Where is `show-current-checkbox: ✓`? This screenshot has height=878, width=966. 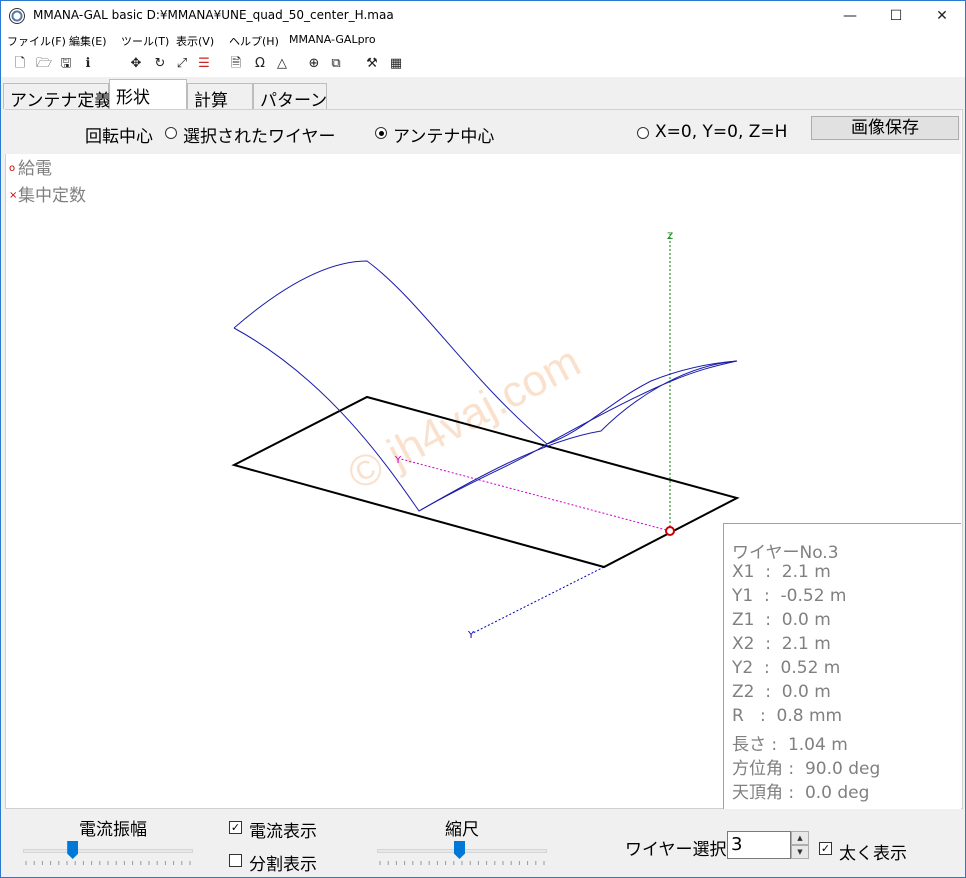 show-current-checkbox: ✓ is located at coordinates (235, 827).